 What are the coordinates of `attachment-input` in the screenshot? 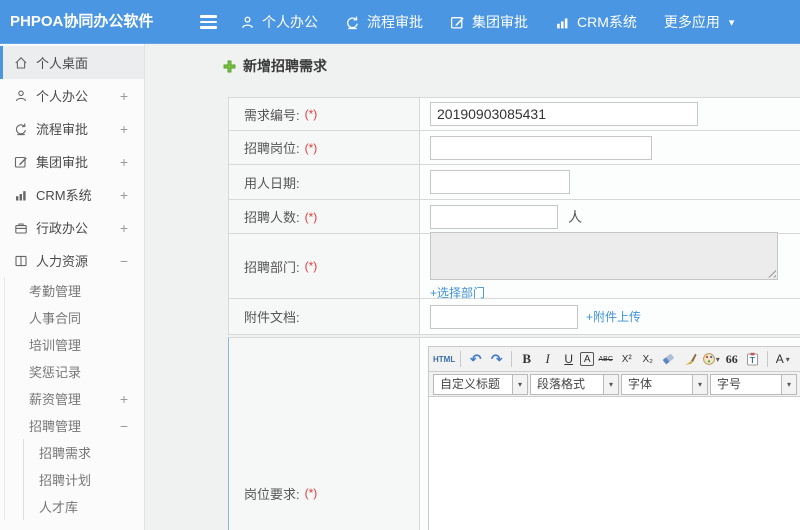 It's located at (504, 316).